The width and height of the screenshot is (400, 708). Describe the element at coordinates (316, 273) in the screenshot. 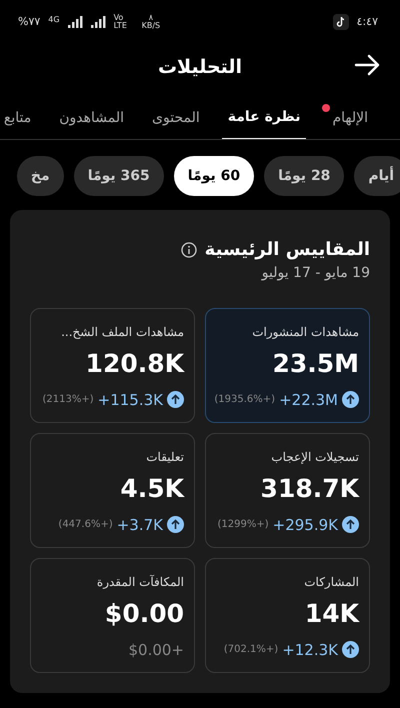

I see `date-range-text: 19 مايو - 17 يوليو` at that location.